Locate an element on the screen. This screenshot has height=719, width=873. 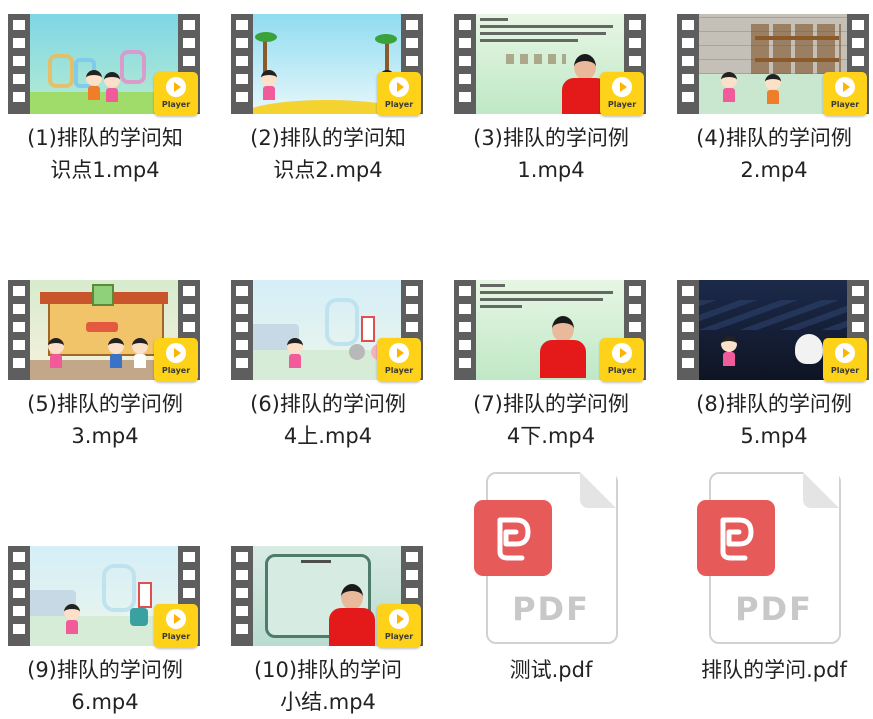
file-name-line: 识点1.mp4 is located at coordinates (105, 170).